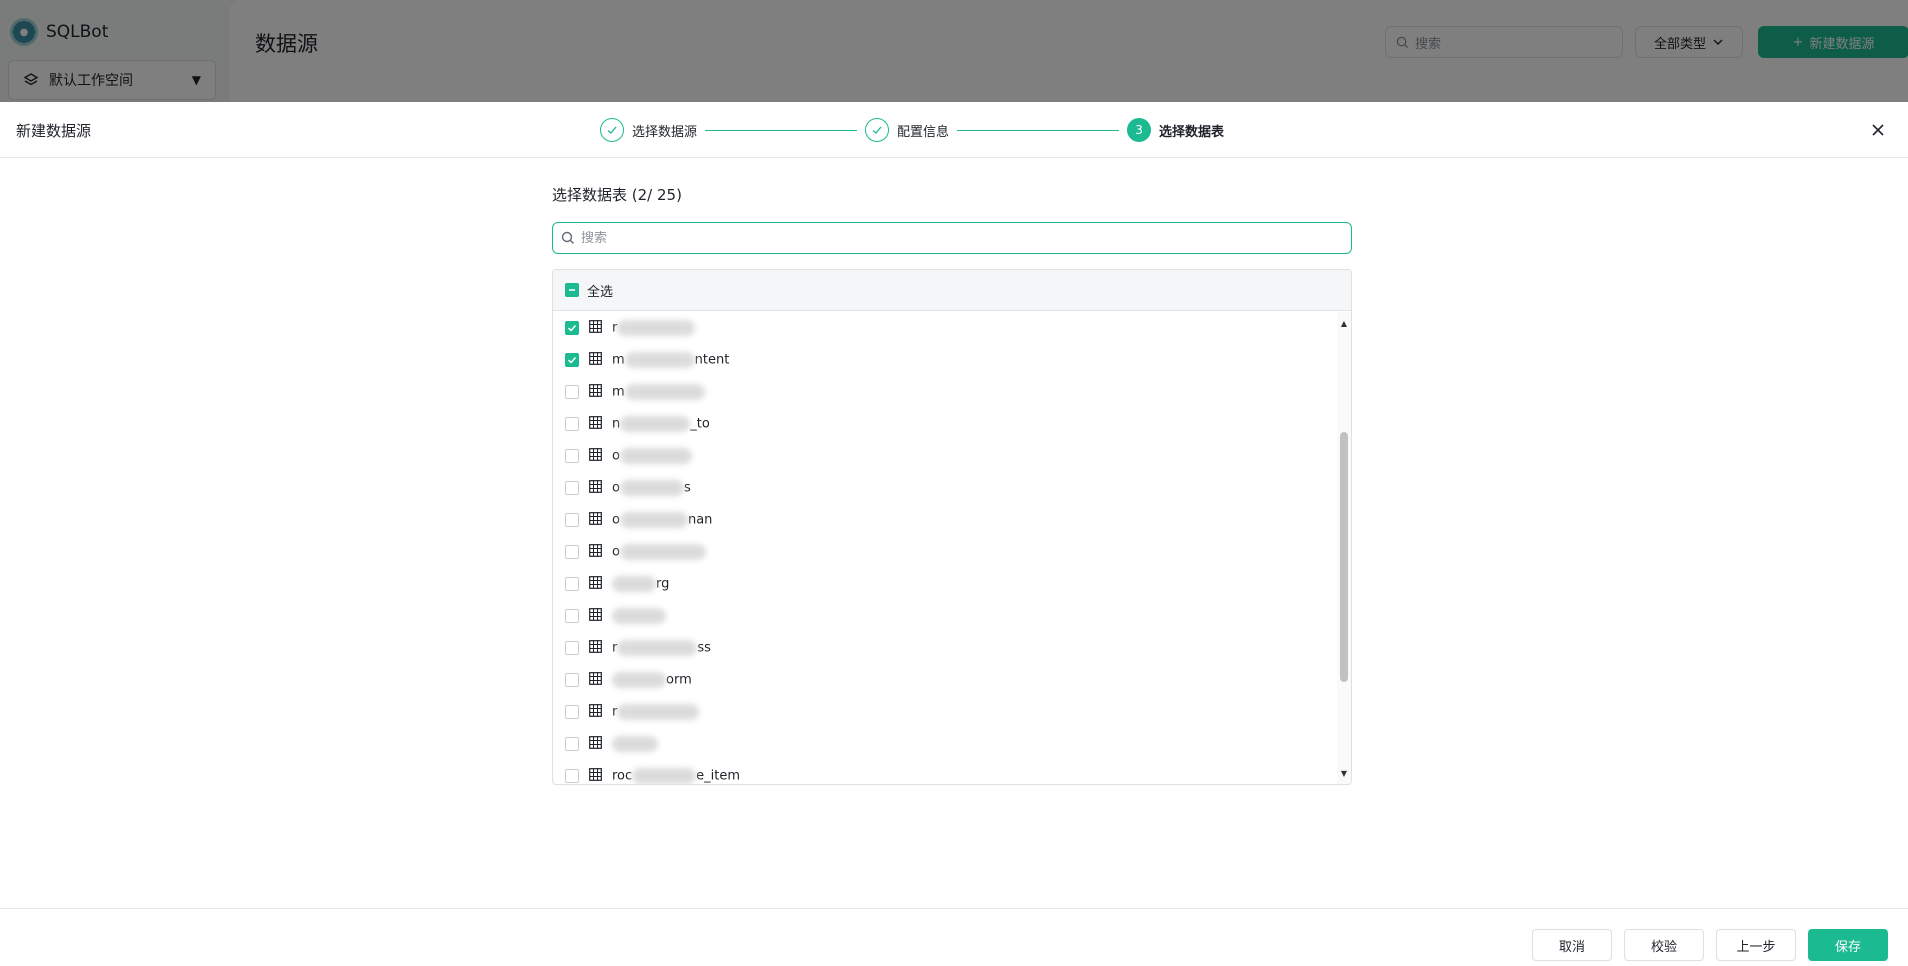 The width and height of the screenshot is (1908, 966). I want to click on table-name: o nan, so click(662, 520).